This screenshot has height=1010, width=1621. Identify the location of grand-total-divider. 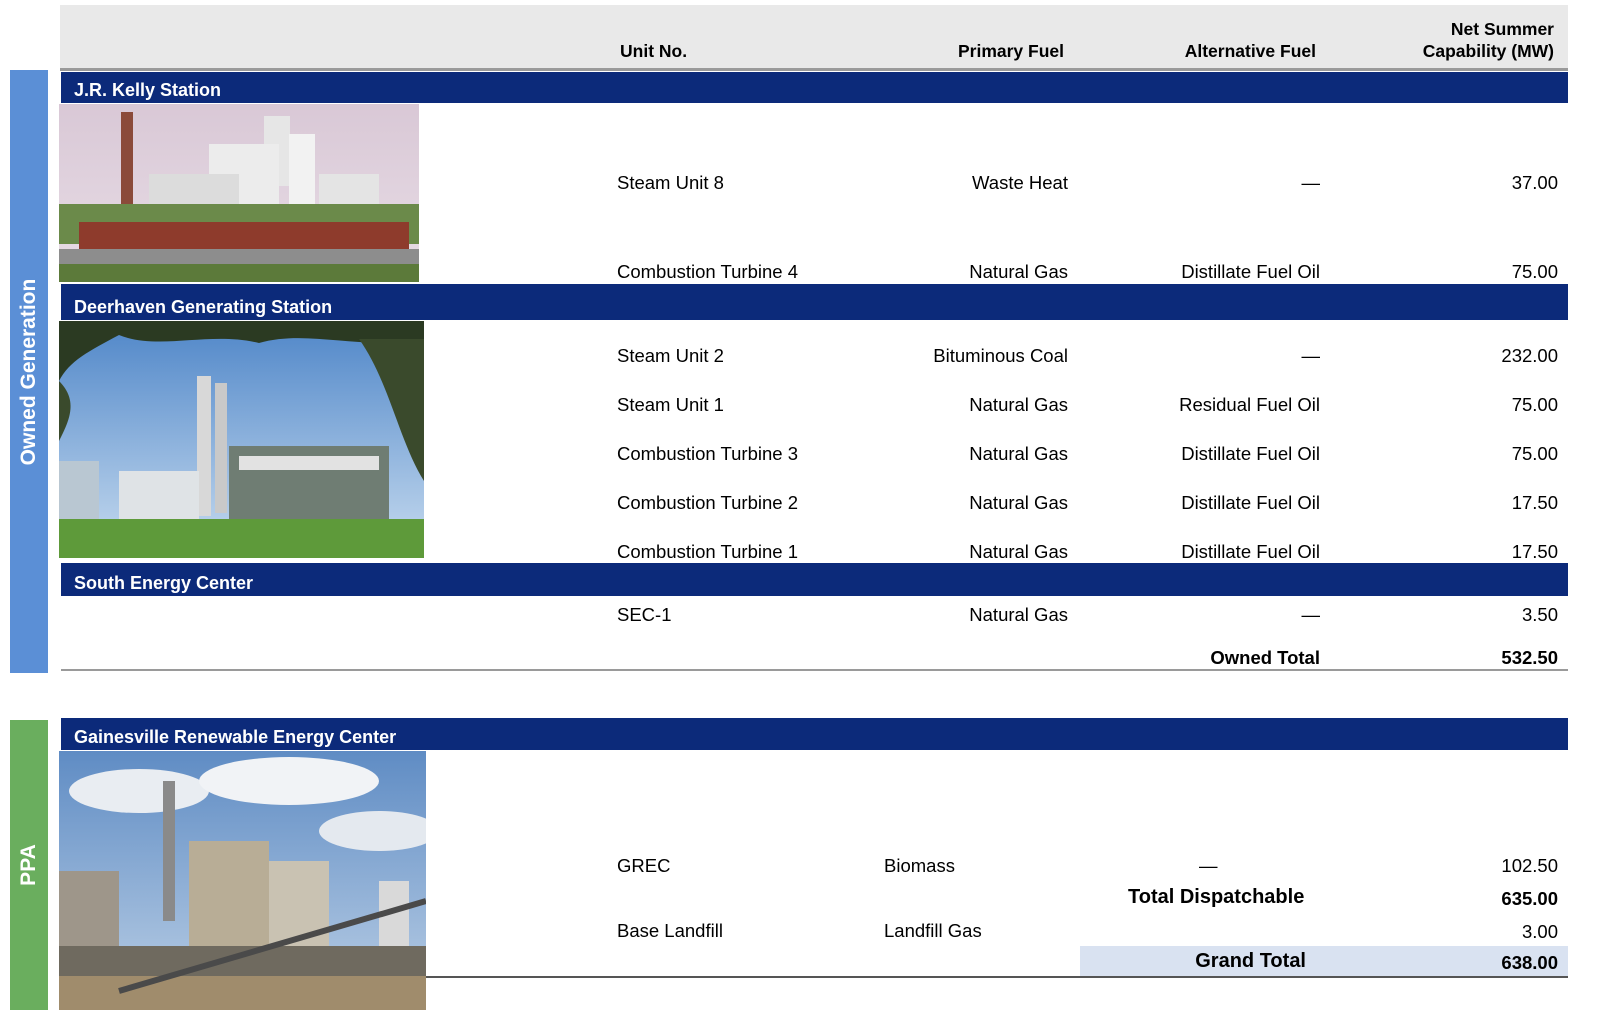
(997, 977).